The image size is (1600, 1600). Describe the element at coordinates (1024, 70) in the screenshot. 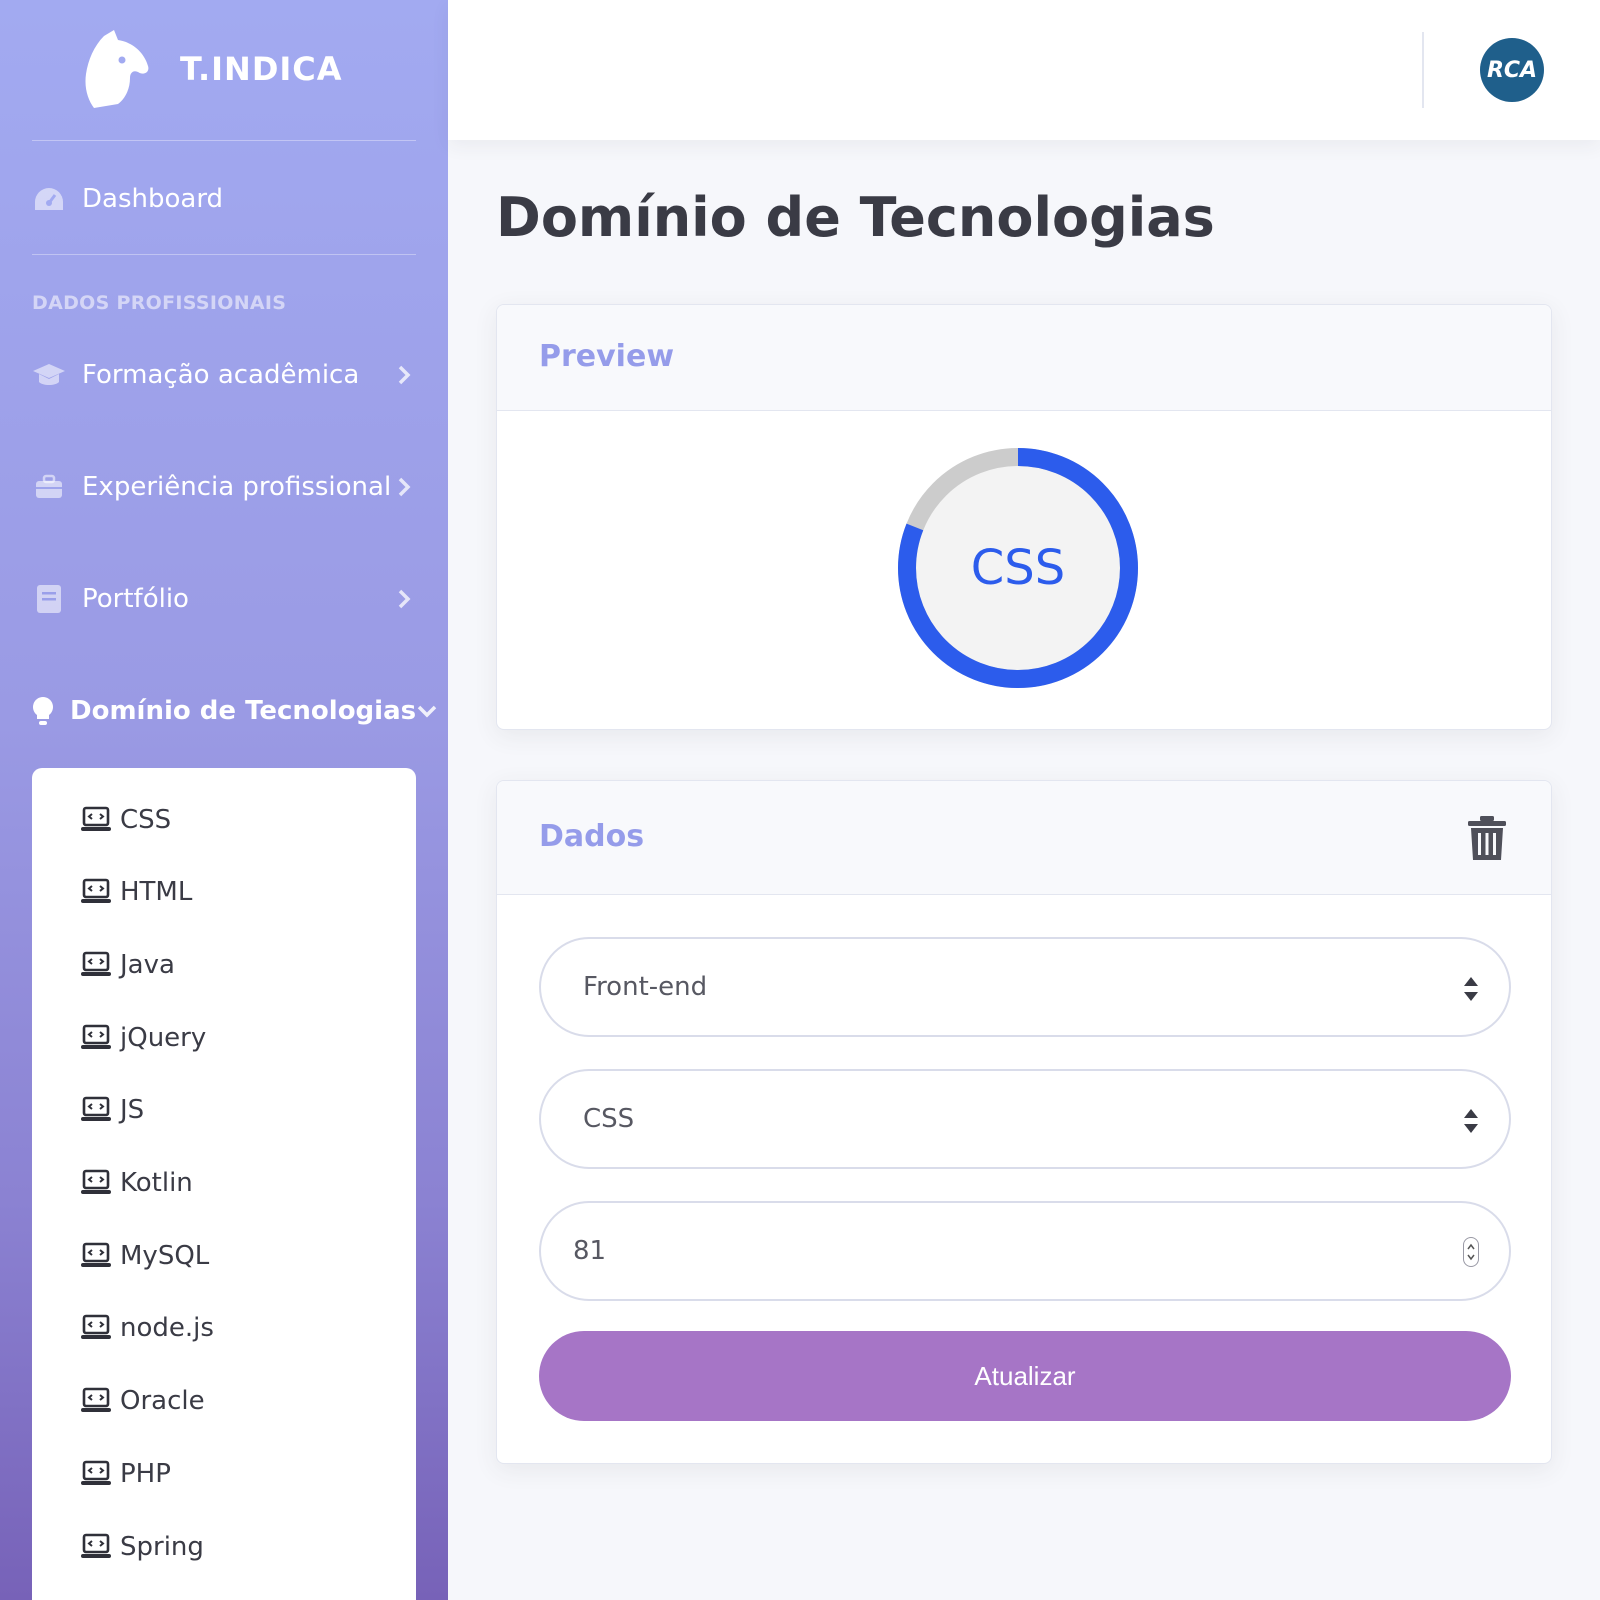

I see `topbar: RCA` at that location.